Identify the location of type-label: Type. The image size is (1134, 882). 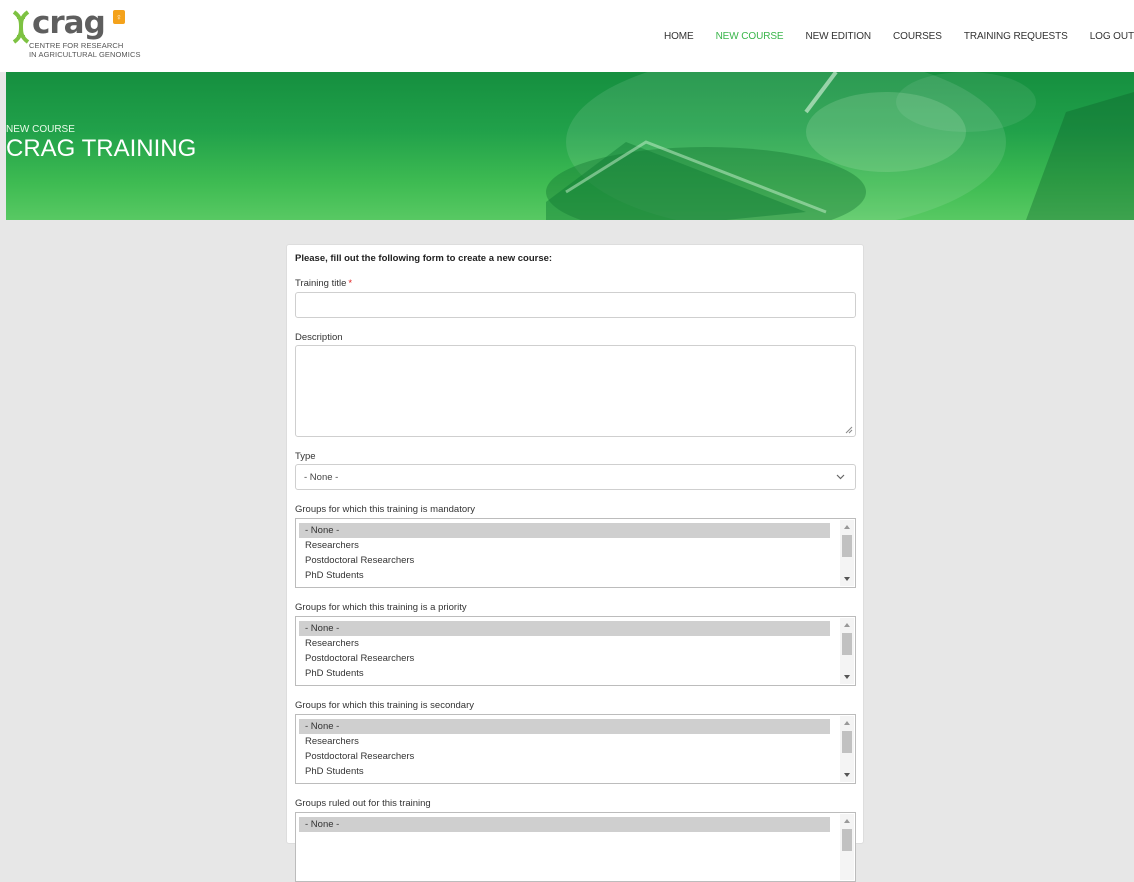
(305, 456).